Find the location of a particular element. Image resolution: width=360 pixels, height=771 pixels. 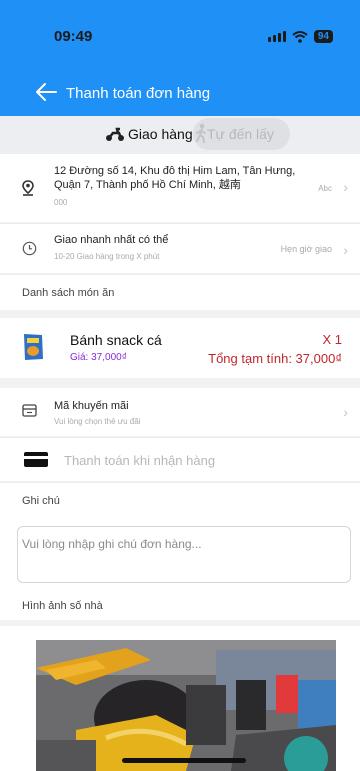

house-photo is located at coordinates (186, 705).